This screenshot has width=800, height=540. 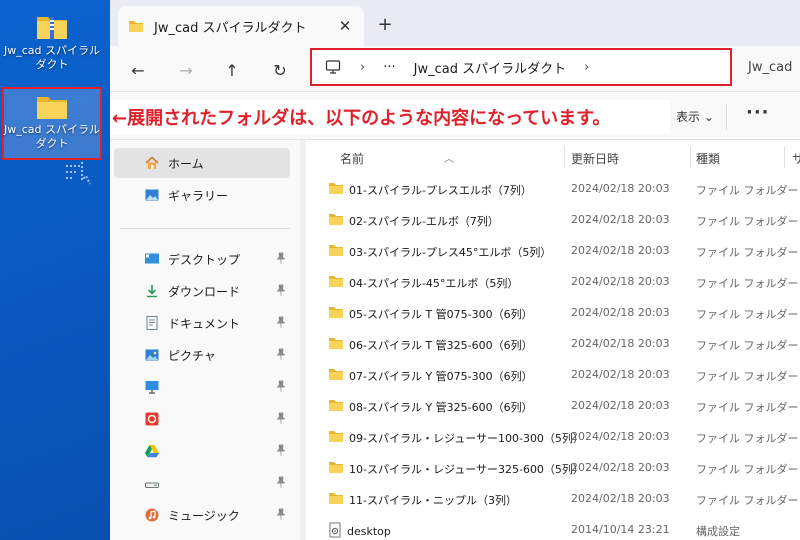 I want to click on sidebar-item-label: デスクトップ, so click(x=204, y=259).